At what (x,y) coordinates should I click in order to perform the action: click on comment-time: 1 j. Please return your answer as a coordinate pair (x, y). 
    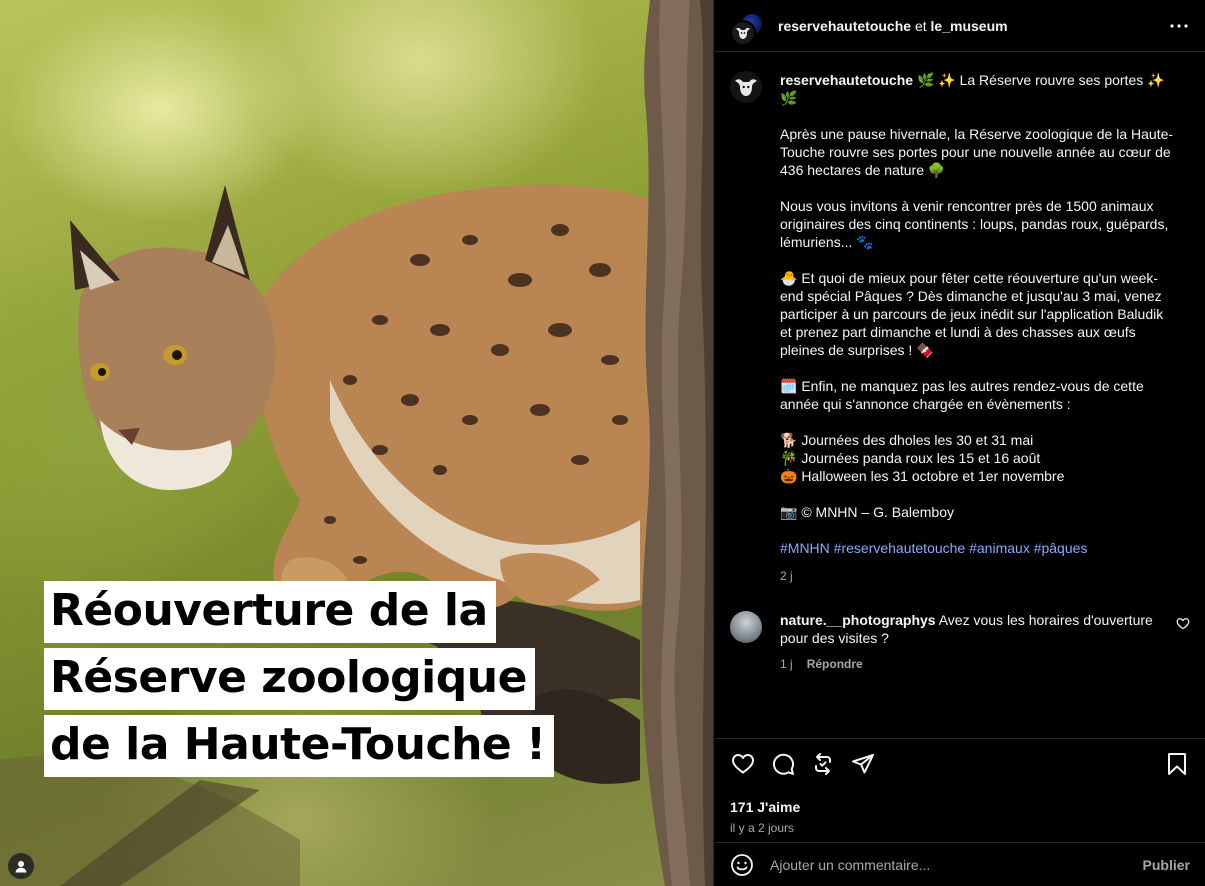
    Looking at the image, I should click on (786, 664).